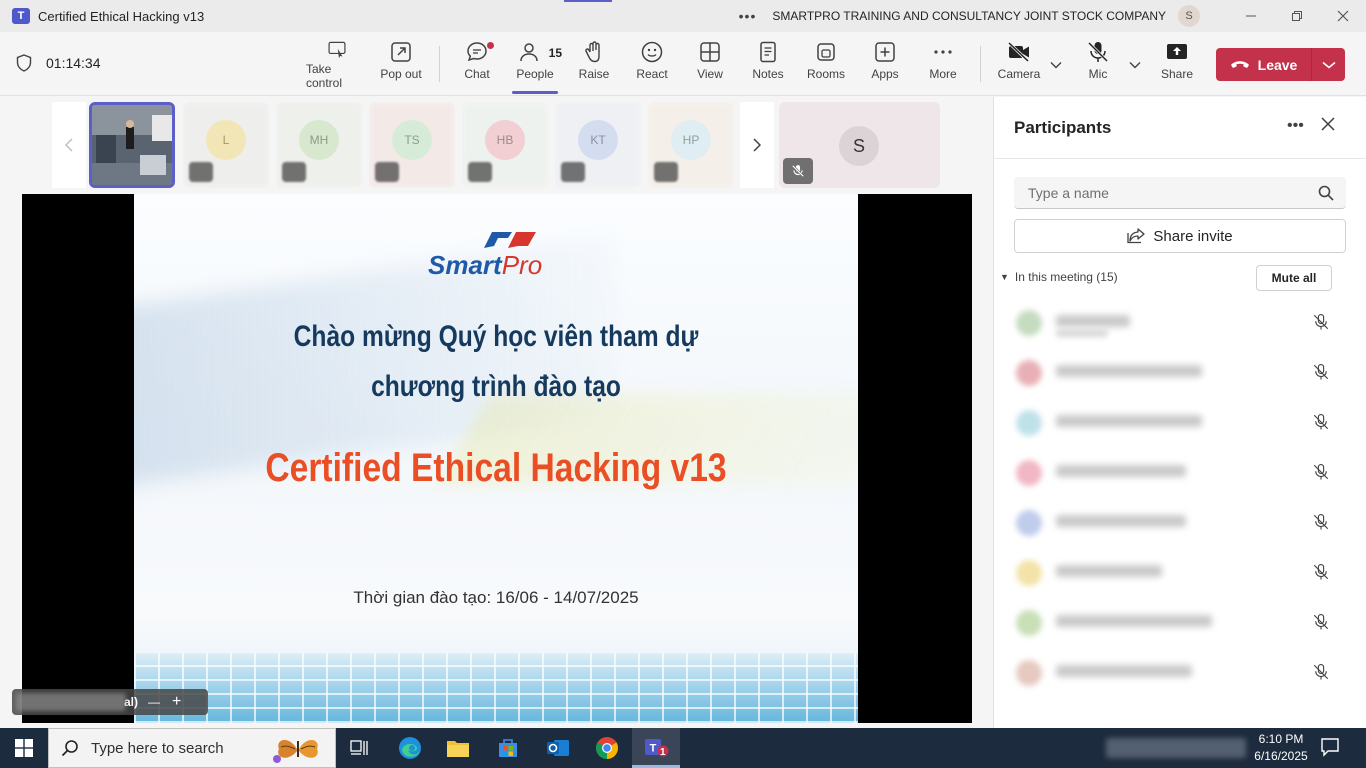 Image resolution: width=1366 pixels, height=768 pixels. Describe the element at coordinates (826, 65) in the screenshot. I see `rooms-button: Rooms` at that location.